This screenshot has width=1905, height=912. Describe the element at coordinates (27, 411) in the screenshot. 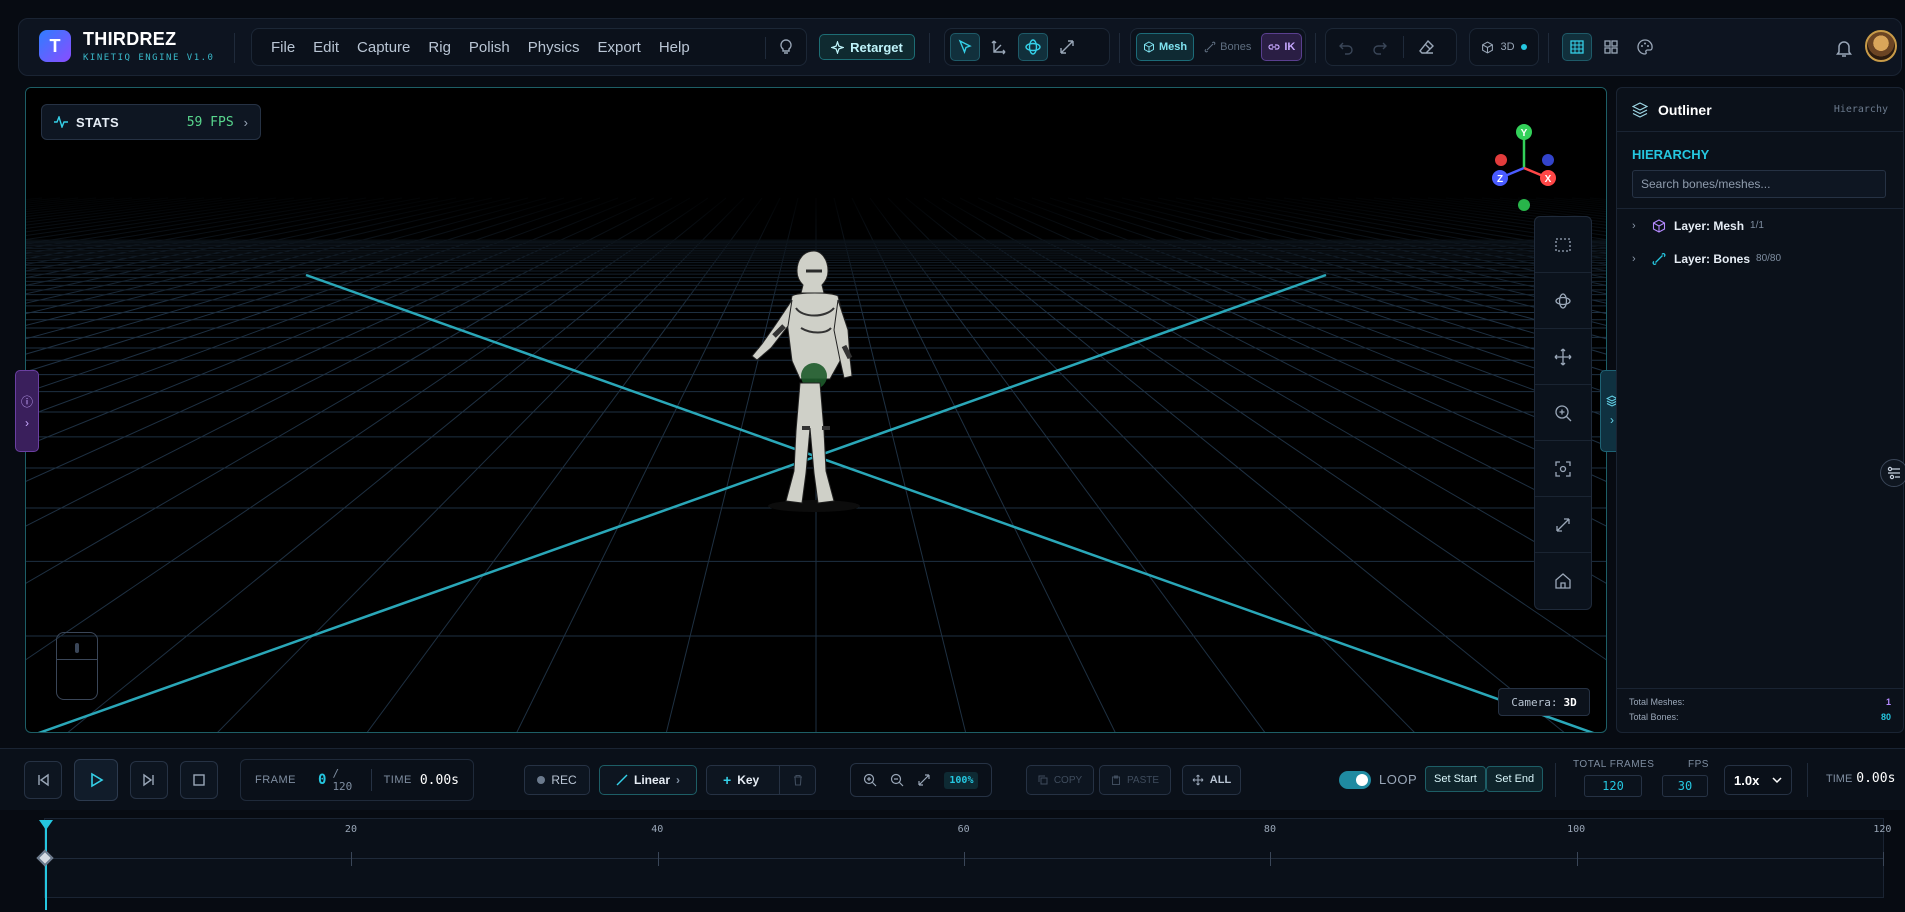

I see `left-panel-toggle: ⓘ ›` at that location.